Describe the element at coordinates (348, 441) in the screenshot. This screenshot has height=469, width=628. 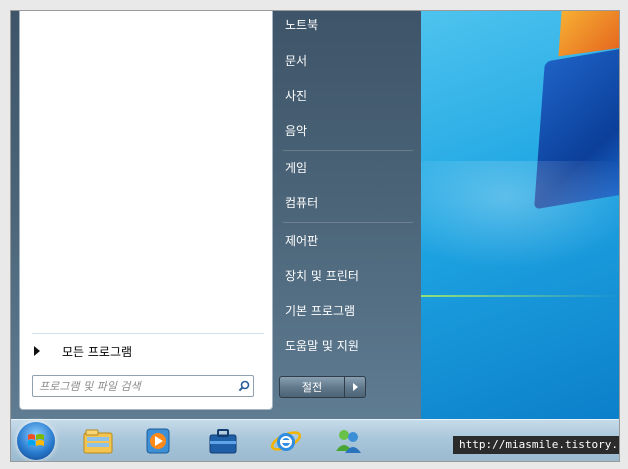
I see `messenger-icon` at that location.